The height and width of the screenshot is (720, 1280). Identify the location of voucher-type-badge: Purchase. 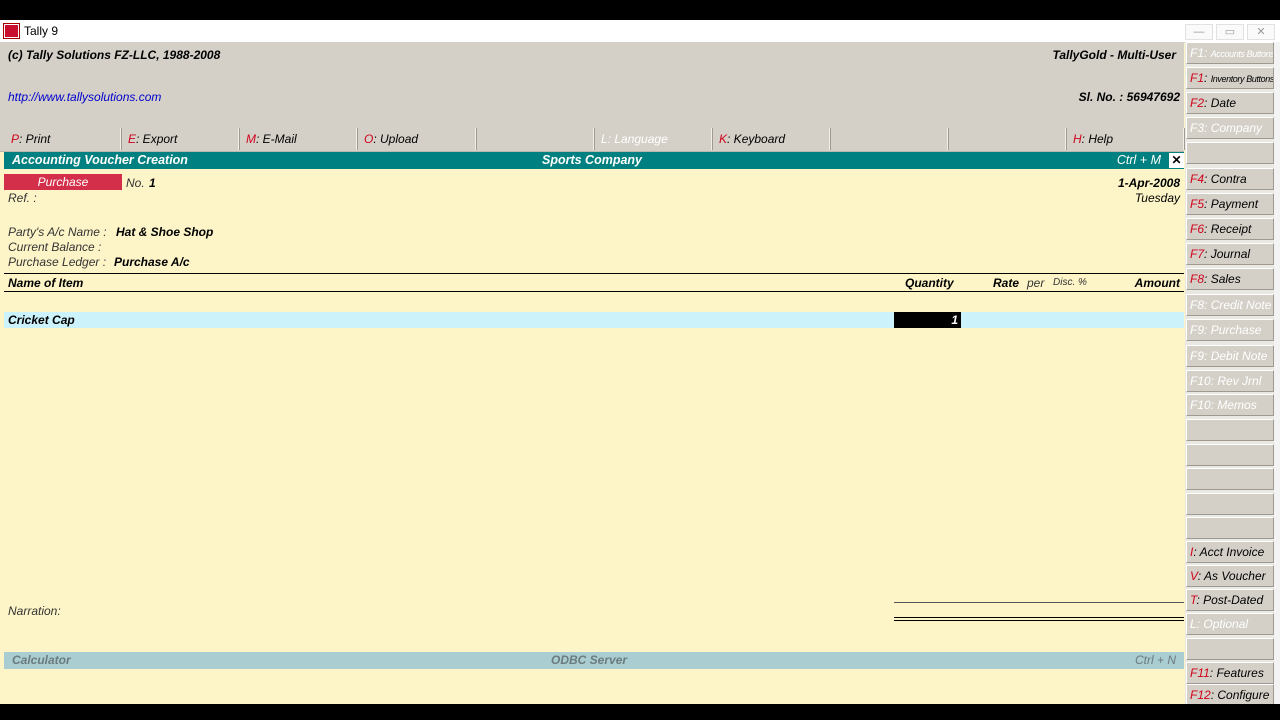
(63, 182).